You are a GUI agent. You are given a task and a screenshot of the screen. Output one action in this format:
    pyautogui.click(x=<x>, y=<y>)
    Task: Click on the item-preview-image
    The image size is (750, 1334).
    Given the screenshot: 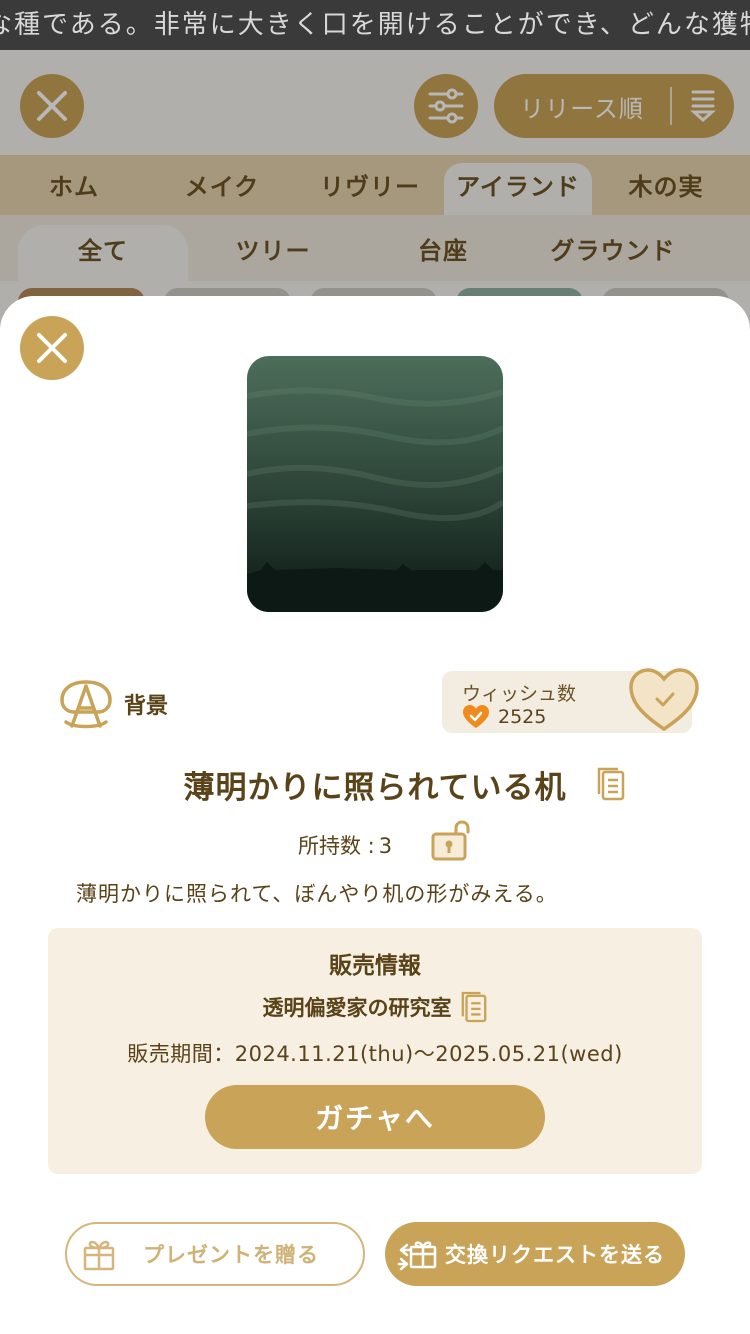 What is the action you would take?
    pyautogui.click(x=375, y=484)
    